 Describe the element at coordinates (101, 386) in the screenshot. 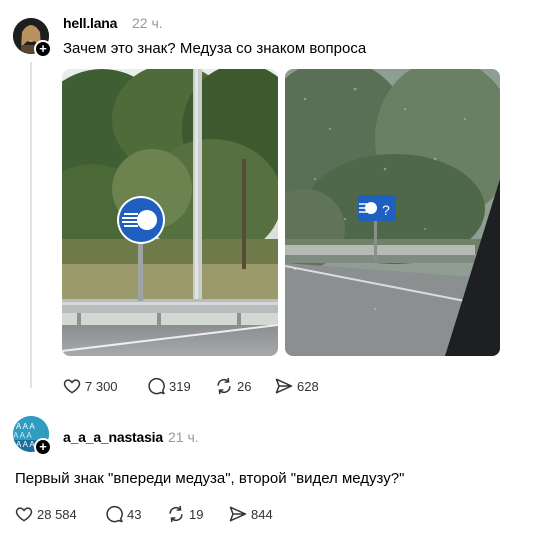

I see `like-count: 7 300` at that location.